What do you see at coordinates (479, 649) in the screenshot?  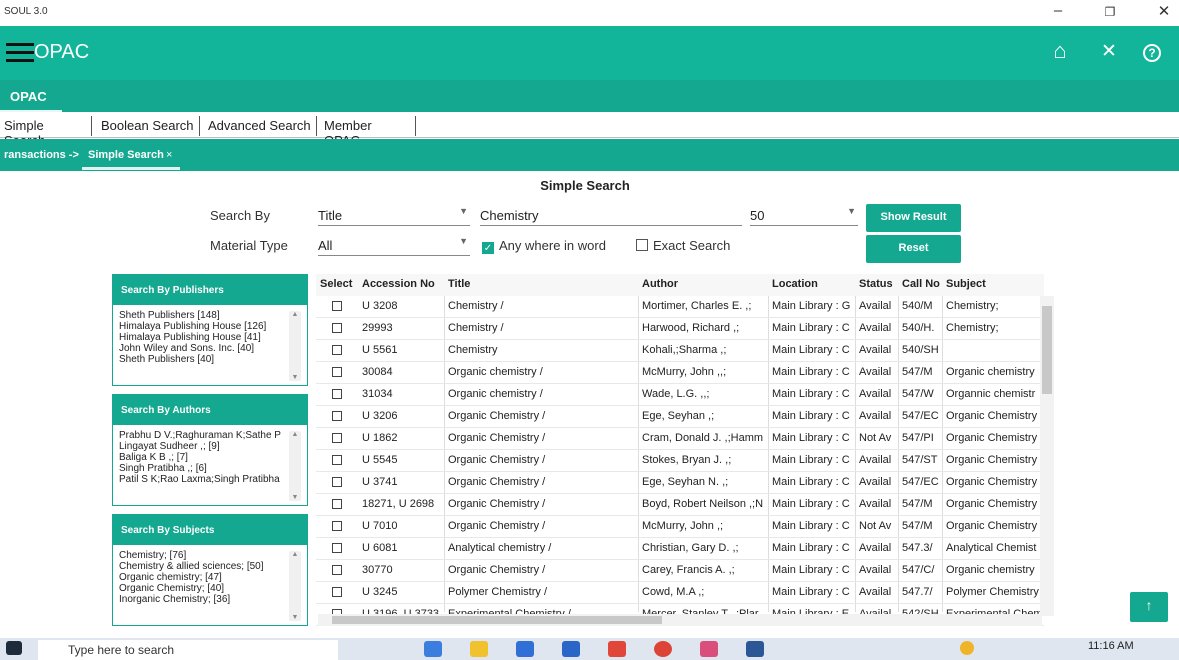 I see `file-explorer-icon` at bounding box center [479, 649].